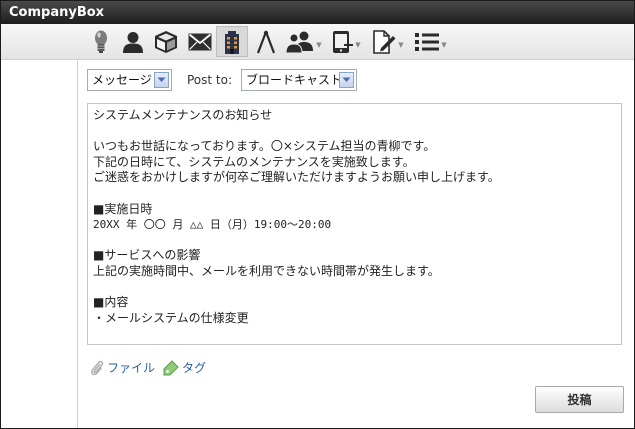 The image size is (635, 429). I want to click on toolbar-ideas-button, so click(101, 41).